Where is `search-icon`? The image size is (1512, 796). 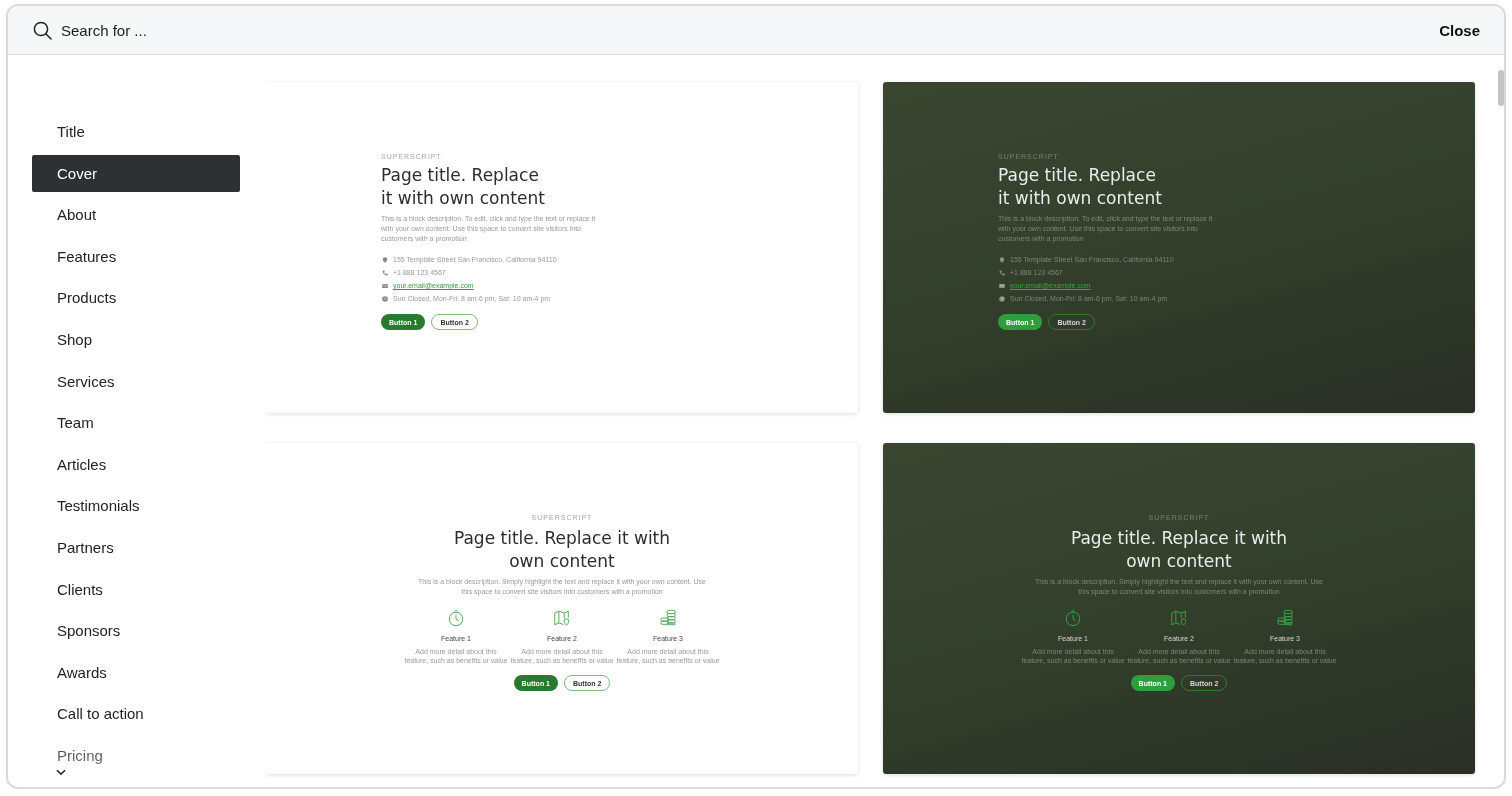
search-icon is located at coordinates (42, 30).